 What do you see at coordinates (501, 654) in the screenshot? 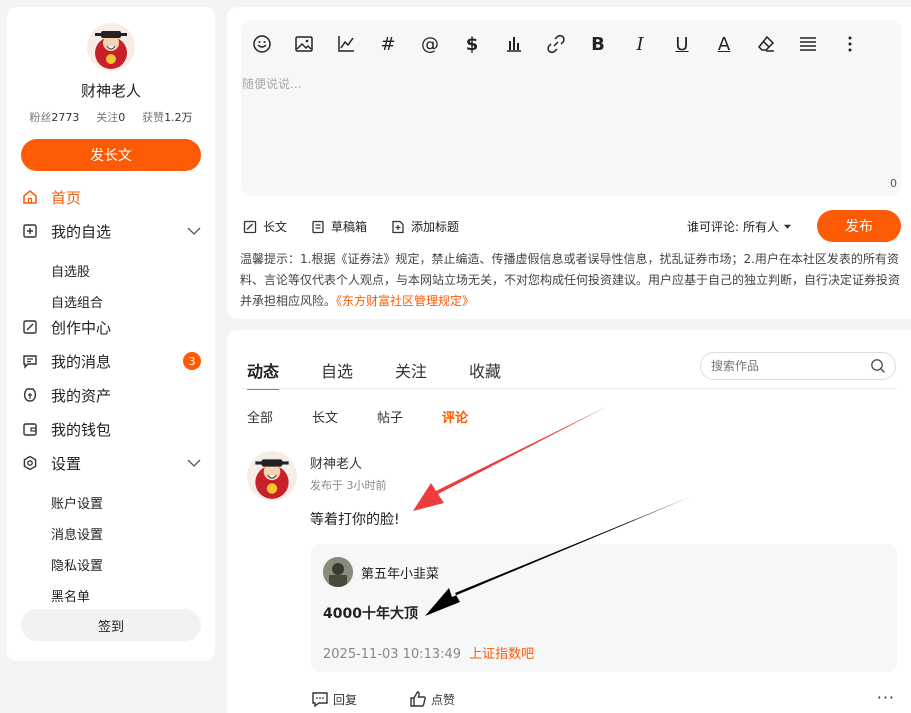
I see `quoted-bar-link: 上证指数吧` at bounding box center [501, 654].